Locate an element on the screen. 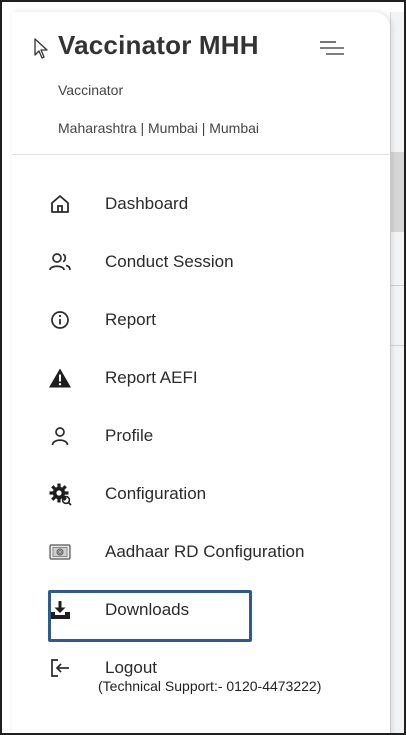  nav-item-profile: Profile is located at coordinates (198, 436).